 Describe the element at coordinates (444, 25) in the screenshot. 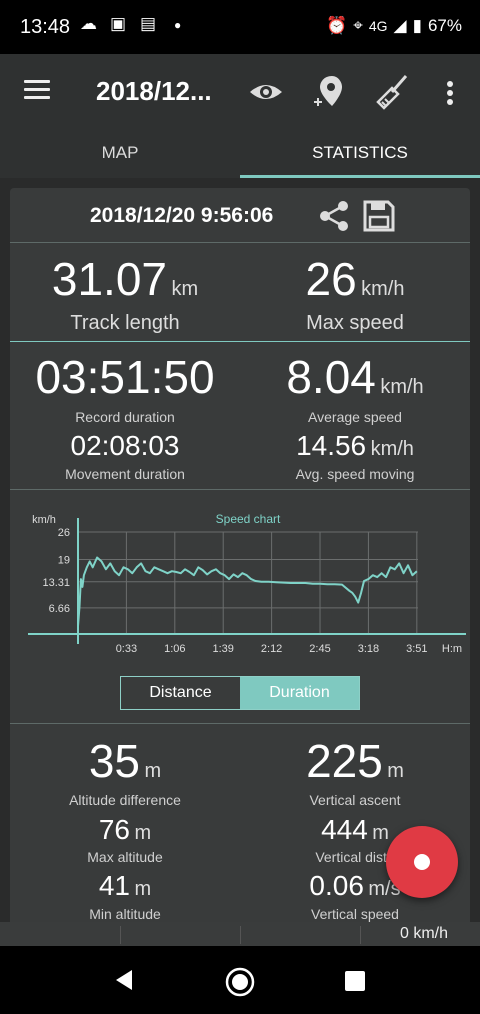

I see `battery-level: 67%` at that location.